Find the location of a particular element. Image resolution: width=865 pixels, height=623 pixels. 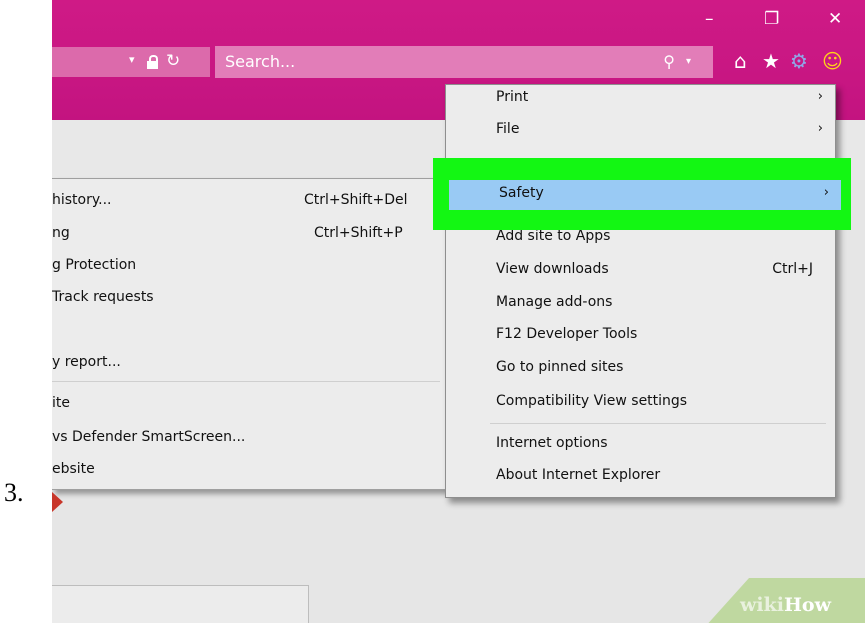

menu-item-about-internet-explorer: About Internet Explorer is located at coordinates (640, 477).